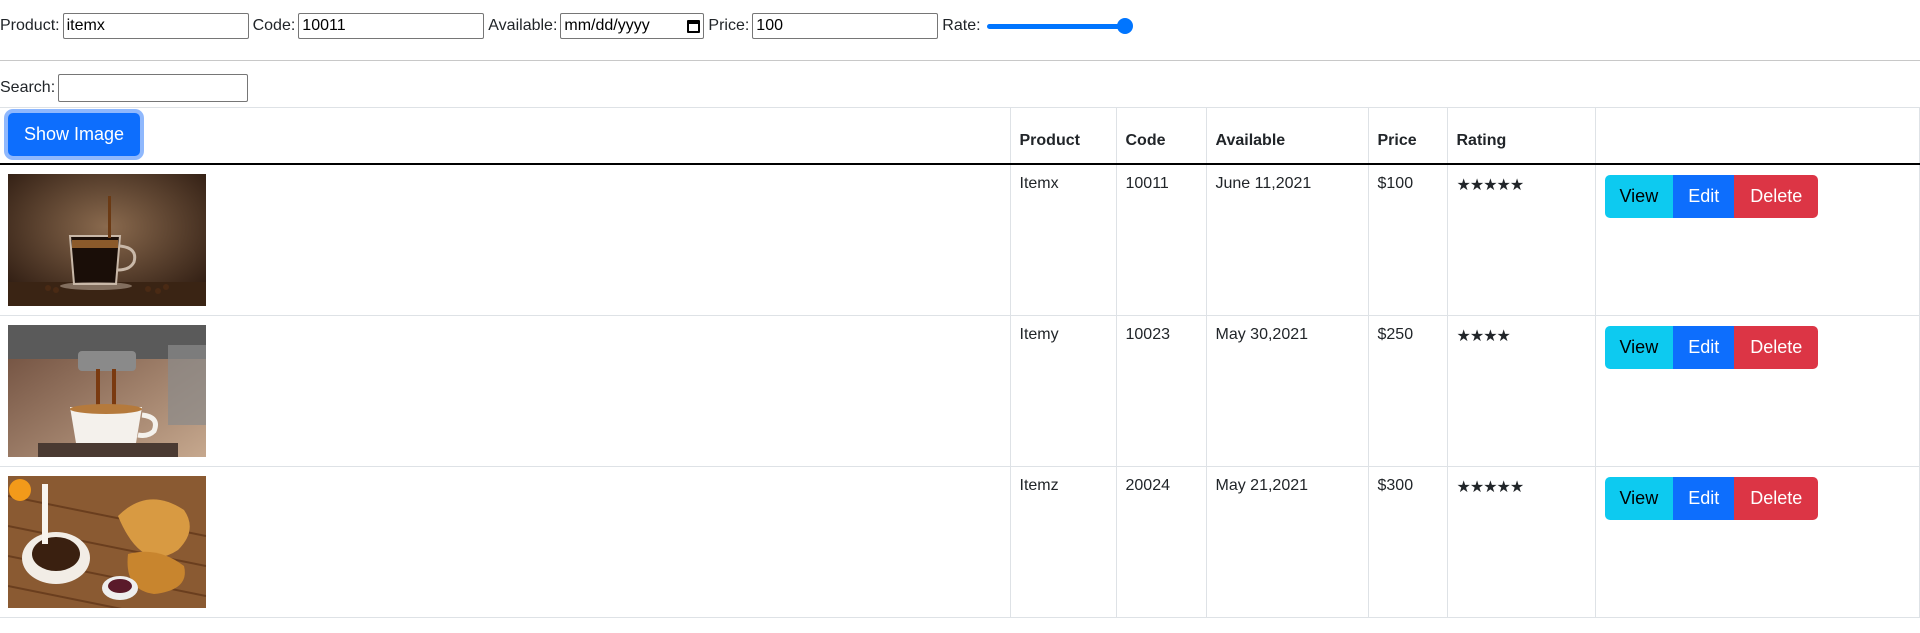  What do you see at coordinates (607, 25) in the screenshot?
I see `date-placeholder: mm/dd/yyyy` at bounding box center [607, 25].